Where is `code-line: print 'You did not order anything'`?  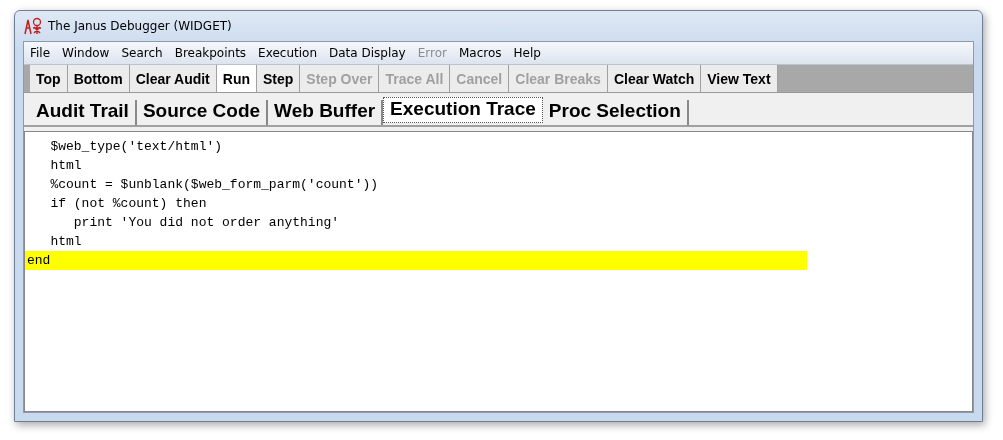
code-line: print 'You did not order anything' is located at coordinates (206, 223).